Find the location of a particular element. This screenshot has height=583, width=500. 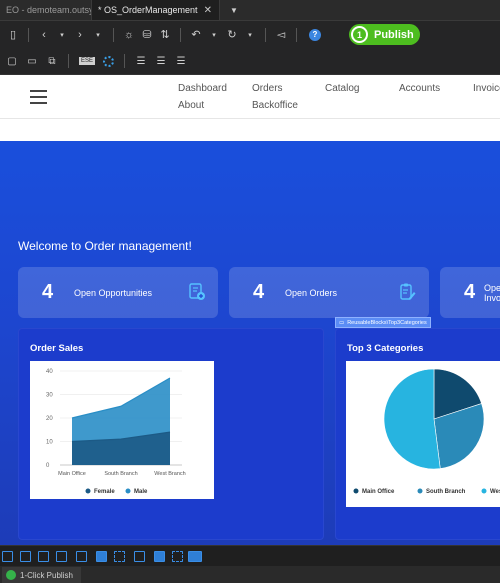

help-icon: ? is located at coordinates (315, 34).